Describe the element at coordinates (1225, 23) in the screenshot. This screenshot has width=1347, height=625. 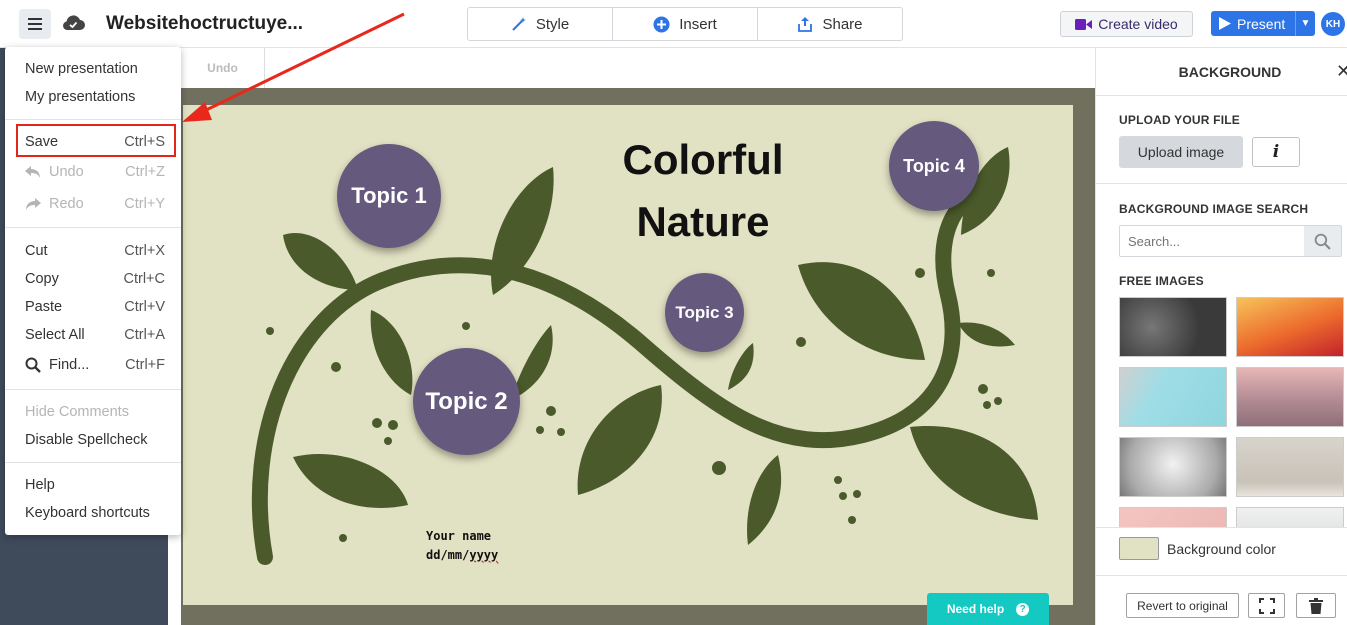
I see `play-icon` at that location.